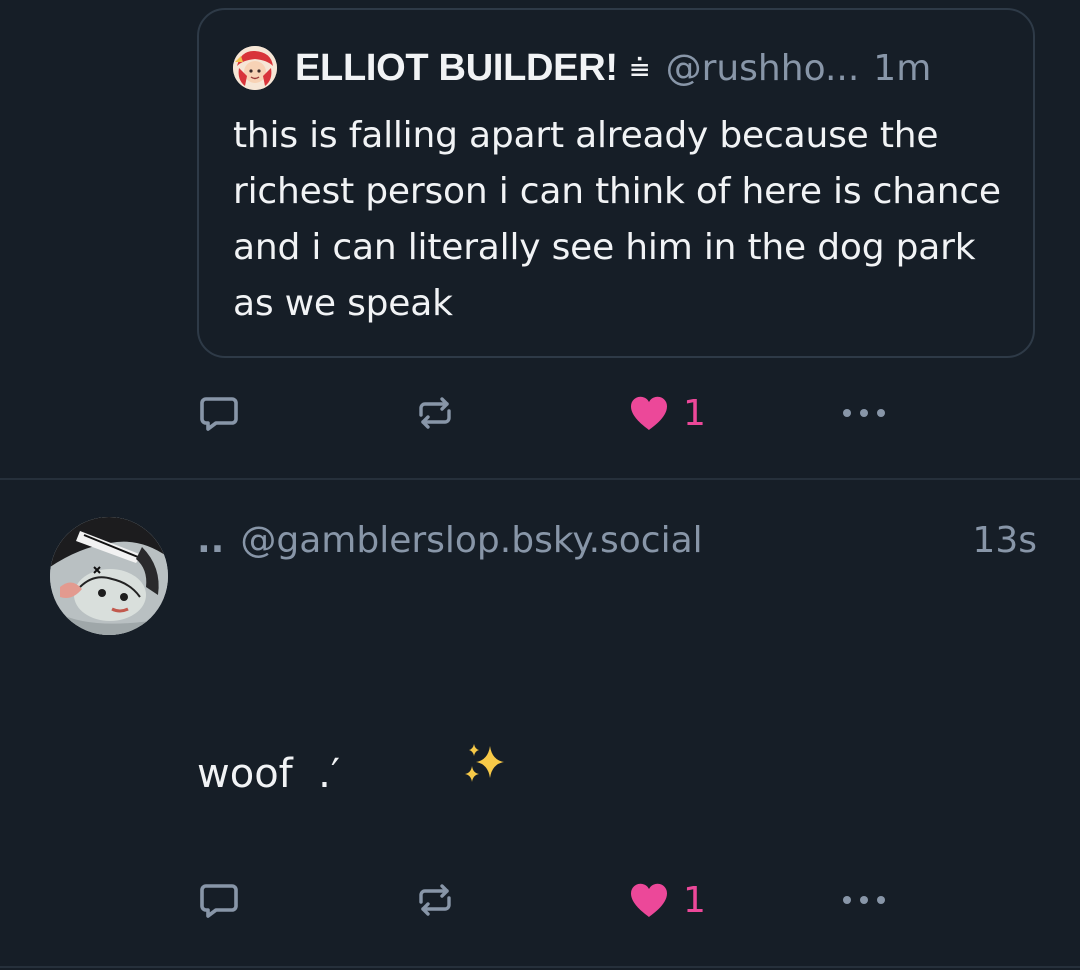  What do you see at coordinates (639, 68) in the screenshot?
I see `quote-name-glyph: ⩧` at bounding box center [639, 68].